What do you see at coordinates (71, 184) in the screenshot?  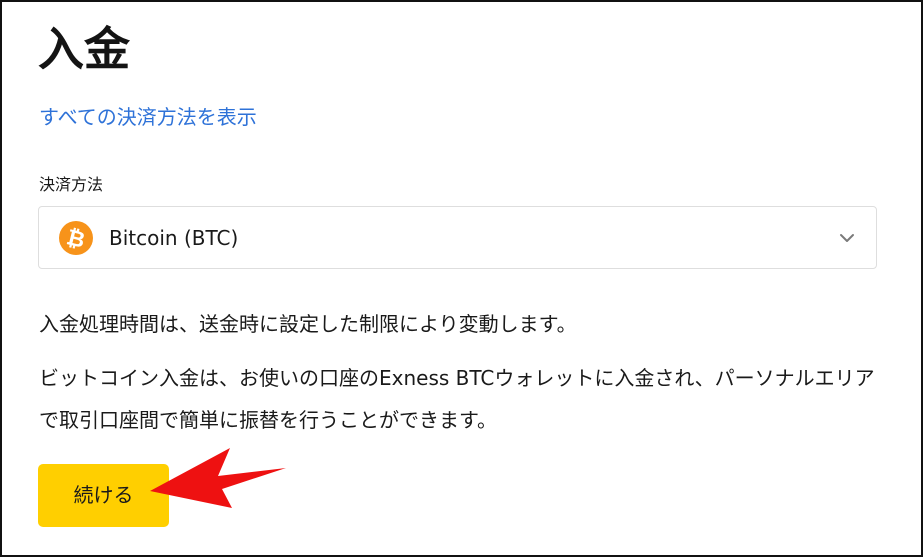 I see `payment-method-label: 決済方法` at bounding box center [71, 184].